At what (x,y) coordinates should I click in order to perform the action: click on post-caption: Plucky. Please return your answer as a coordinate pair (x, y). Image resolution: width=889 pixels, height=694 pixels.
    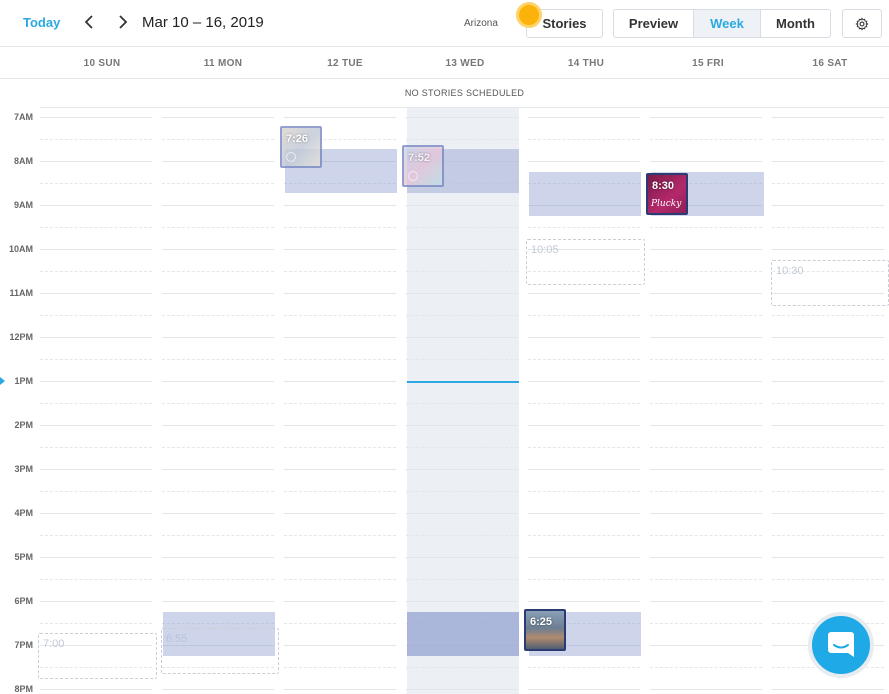
    Looking at the image, I should click on (666, 204).